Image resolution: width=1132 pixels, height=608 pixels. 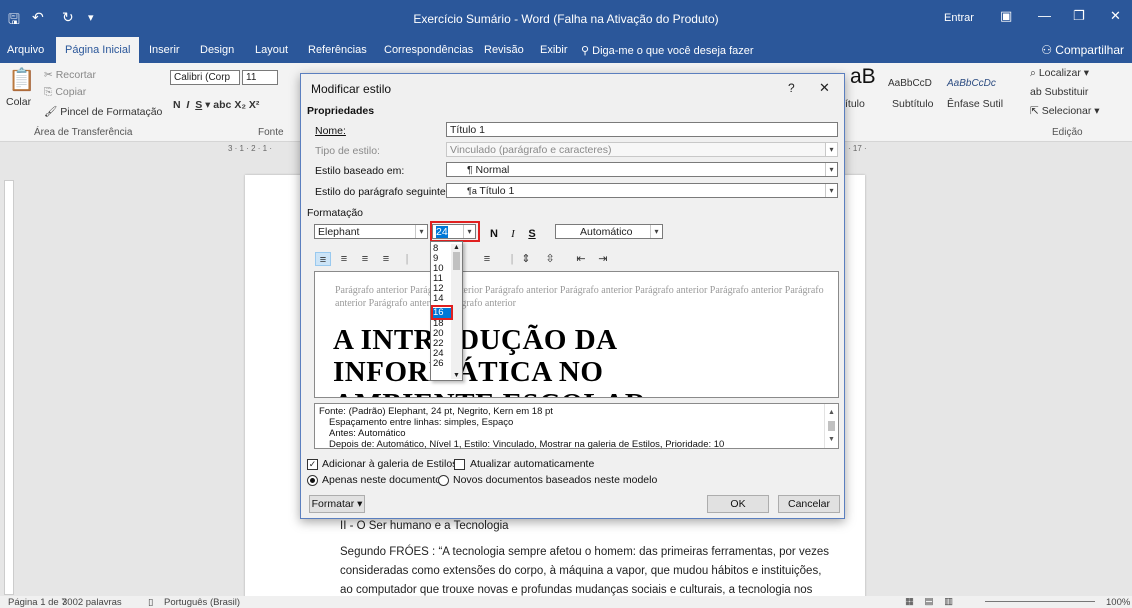 What do you see at coordinates (603, 259) in the screenshot?
I see `increase-indent-icon: ⇥` at bounding box center [603, 259].